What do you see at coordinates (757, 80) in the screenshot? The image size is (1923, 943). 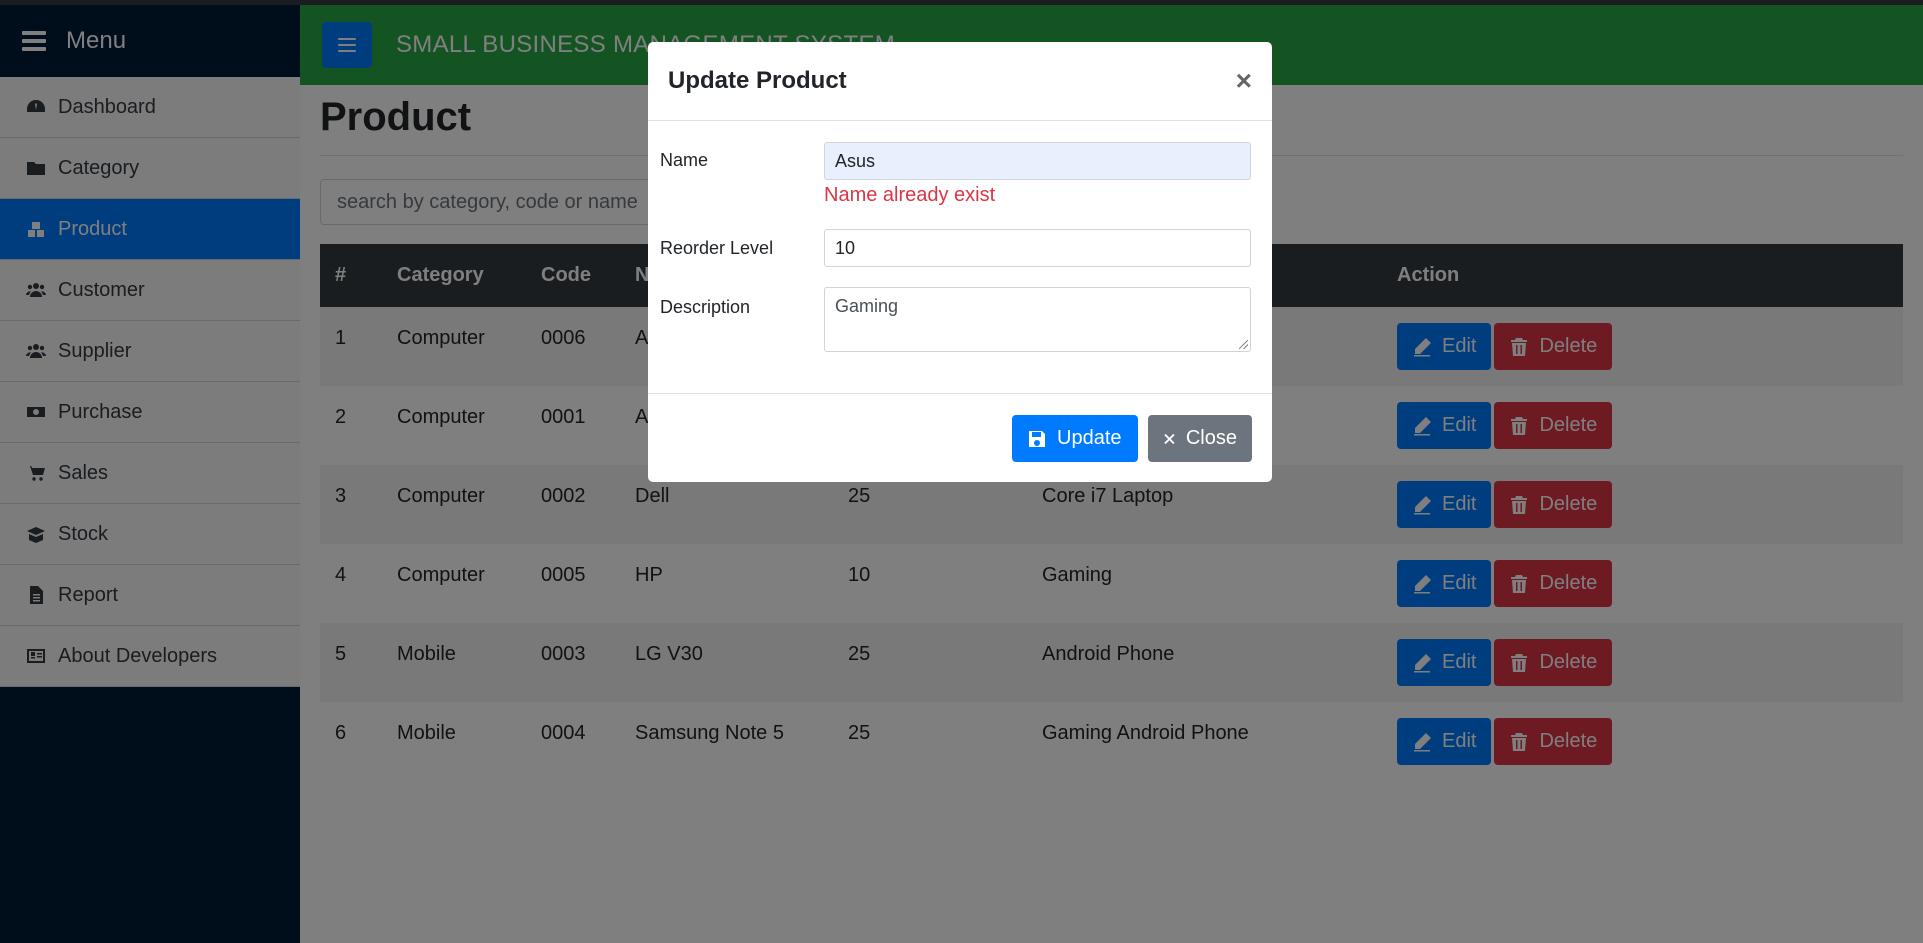 I see `modal-title: Update Product` at bounding box center [757, 80].